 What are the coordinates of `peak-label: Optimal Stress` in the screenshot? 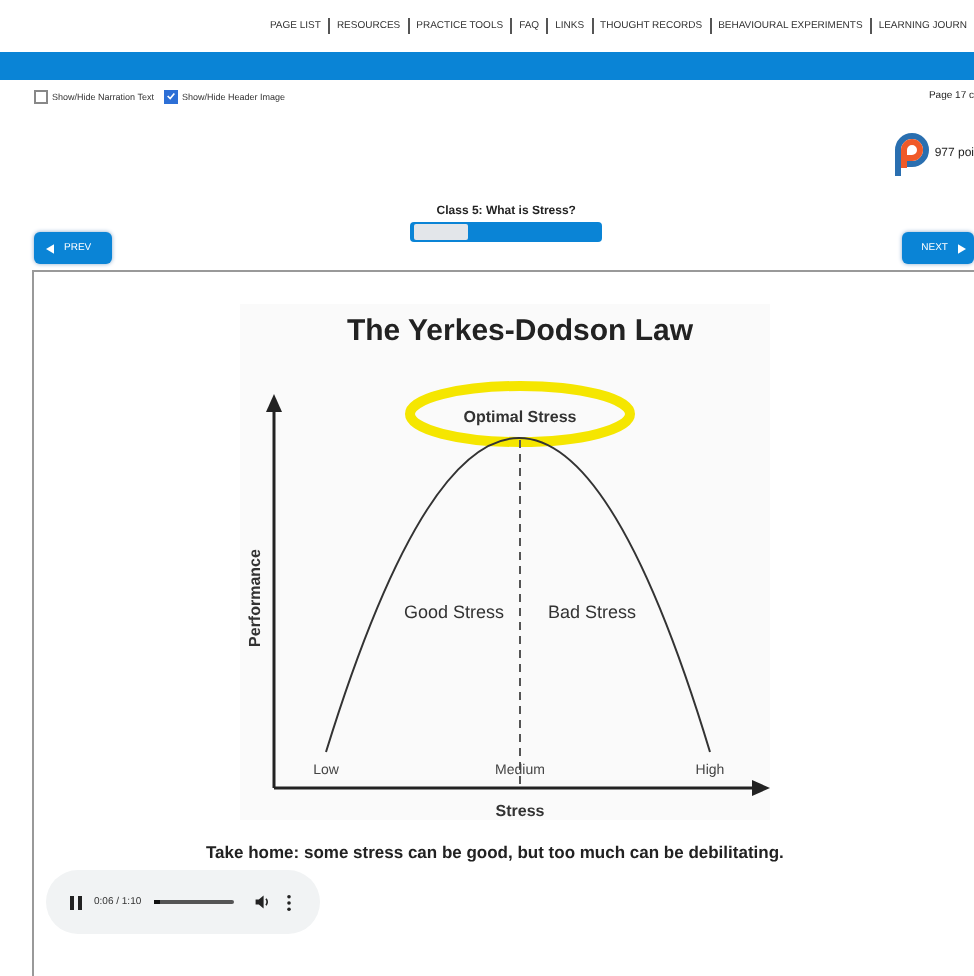 It's located at (520, 417).